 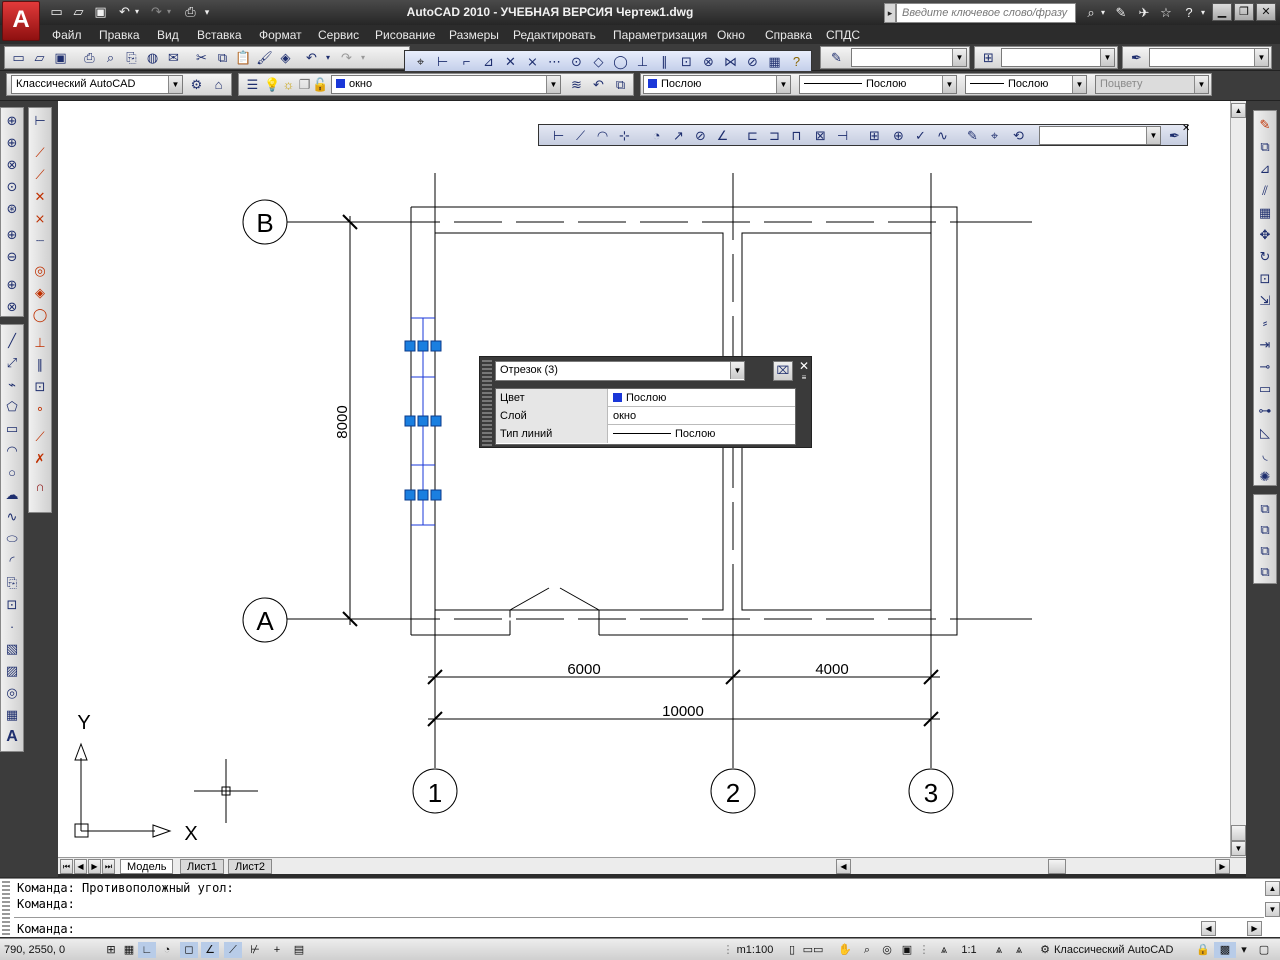 I want to click on save-icon: ▣, so click(x=100, y=12).